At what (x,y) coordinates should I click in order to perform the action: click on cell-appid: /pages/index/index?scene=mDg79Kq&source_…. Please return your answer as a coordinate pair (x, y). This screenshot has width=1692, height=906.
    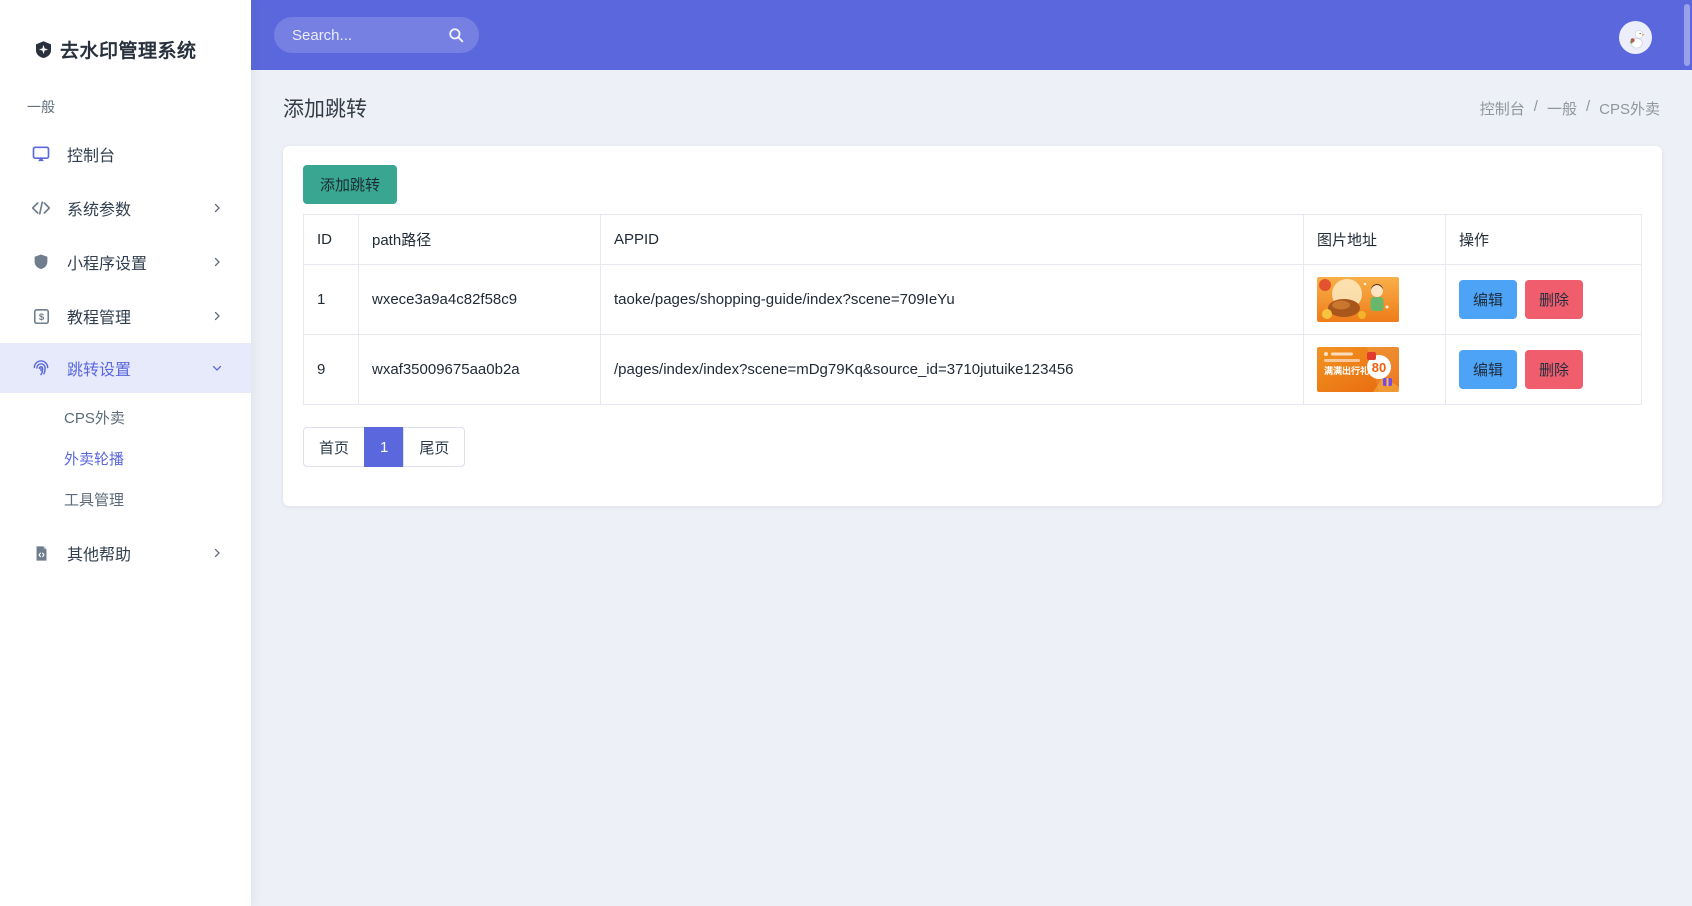
    Looking at the image, I should click on (952, 369).